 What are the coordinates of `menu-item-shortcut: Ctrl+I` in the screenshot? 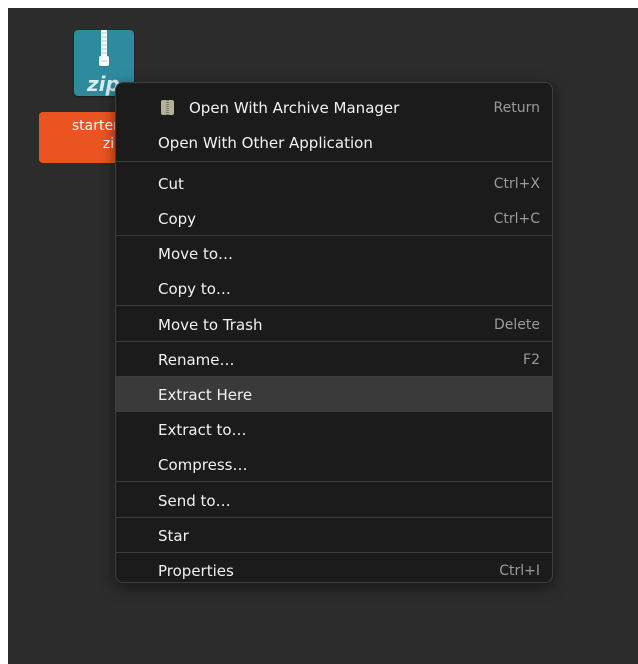 It's located at (519, 570).